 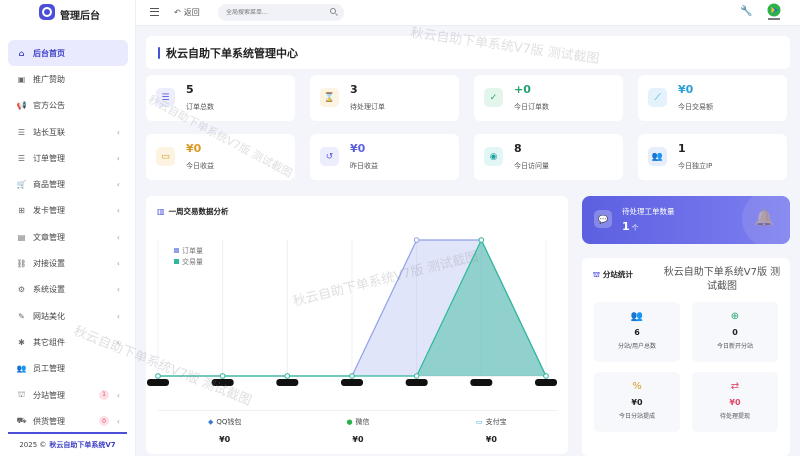 What do you see at coordinates (80, 16) in the screenshot?
I see `brand-title: 管理后台` at bounding box center [80, 16].